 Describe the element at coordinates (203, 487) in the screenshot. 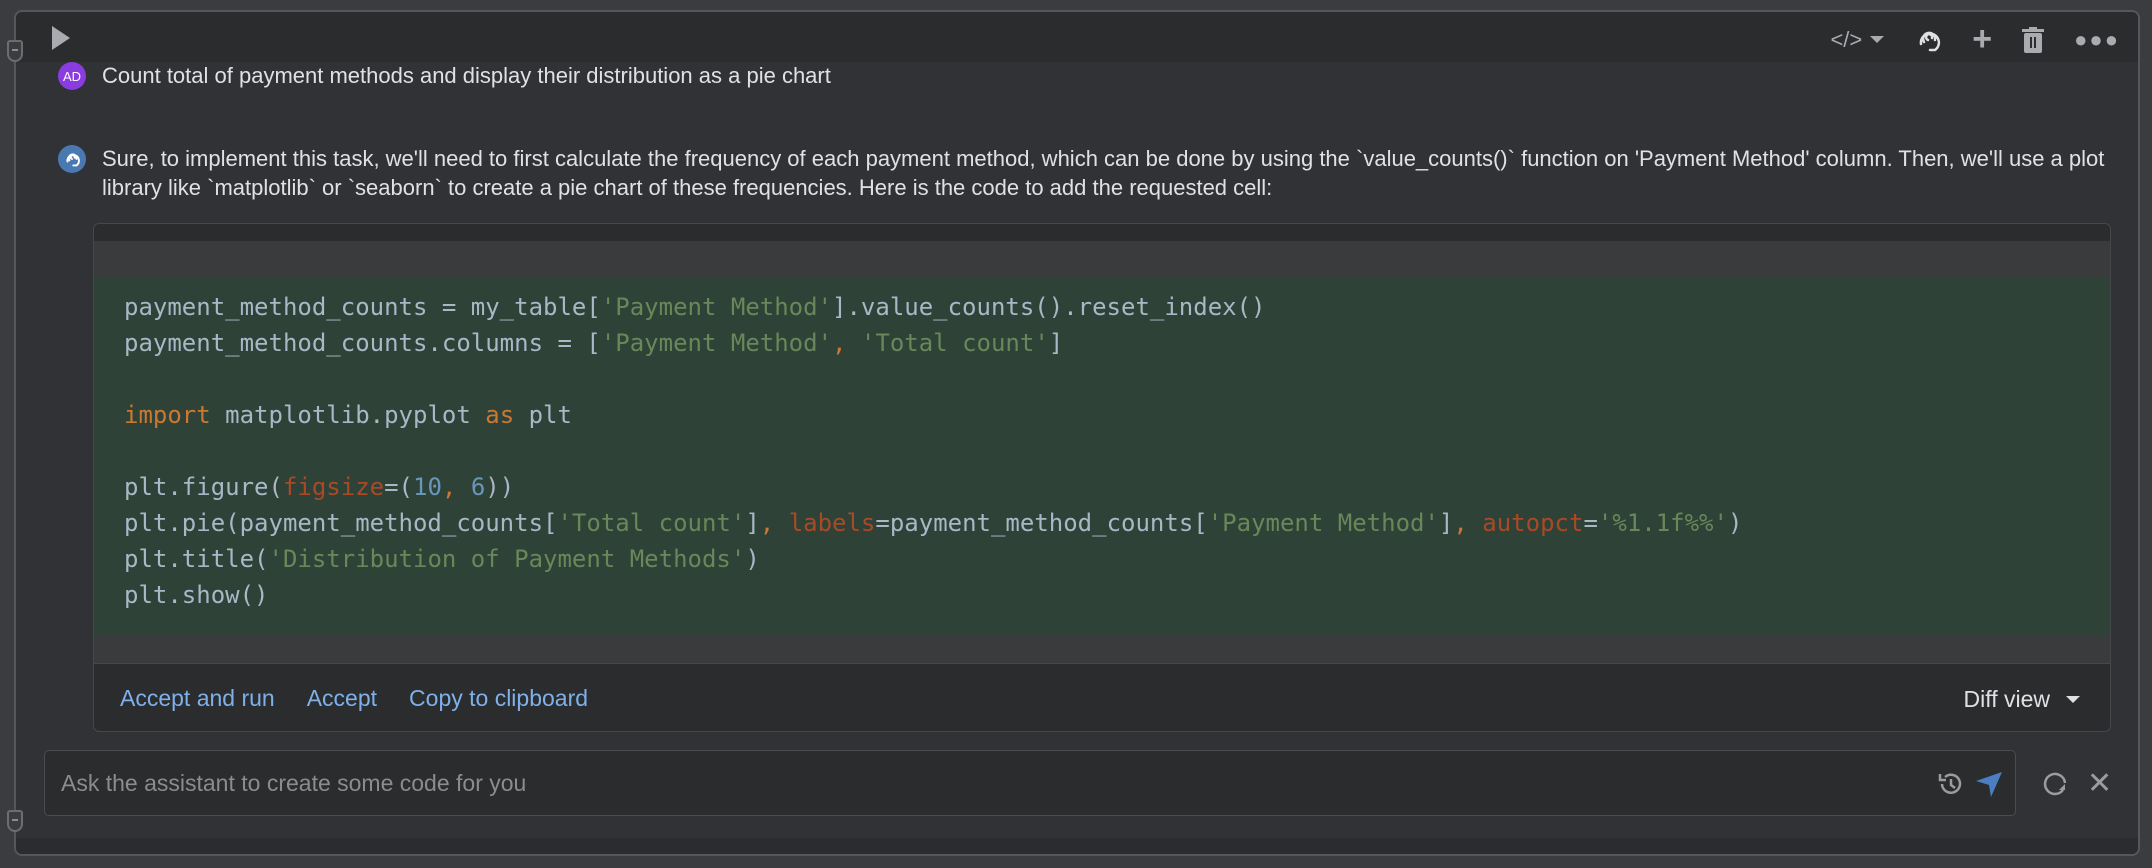

I see `code-token: plt.figure(` at that location.